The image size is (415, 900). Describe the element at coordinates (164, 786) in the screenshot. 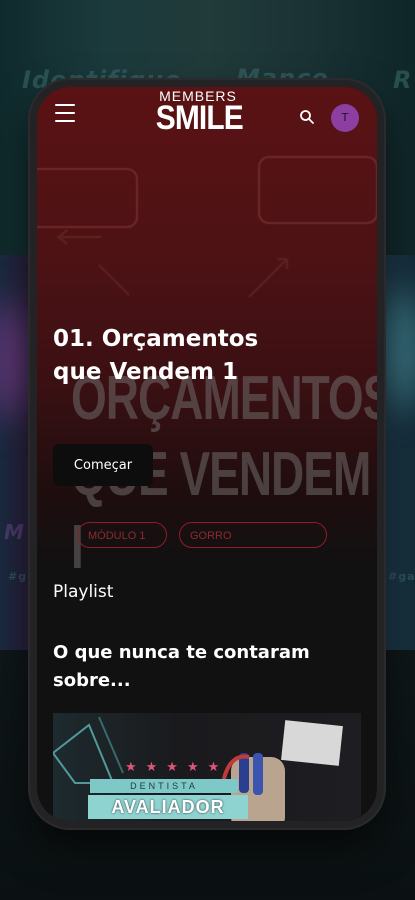

I see `thumbnail-tag: DENTISTA` at that location.